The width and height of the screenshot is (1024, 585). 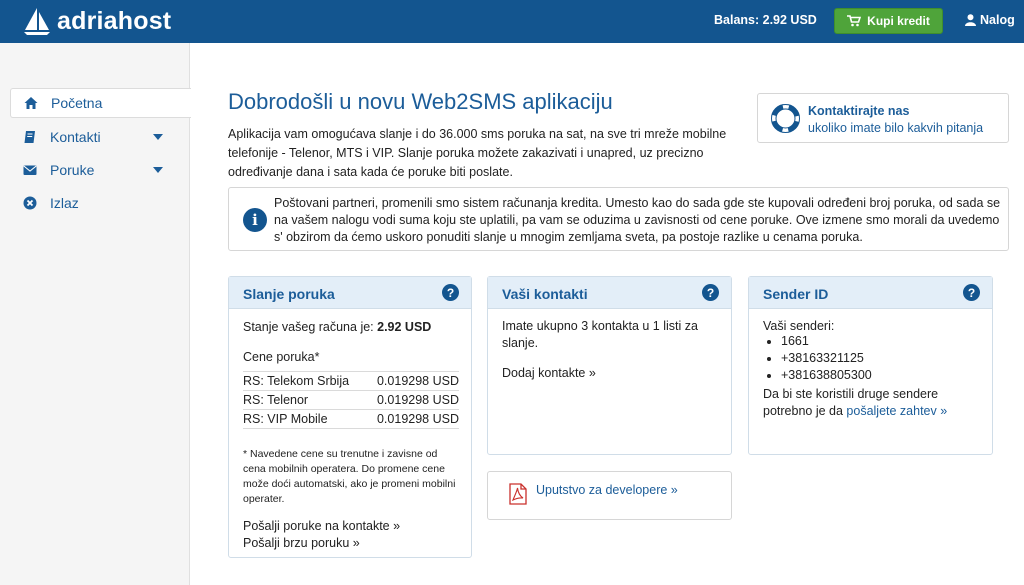 I want to click on quick-send-link: Pošalji brzu poruku », so click(x=301, y=543).